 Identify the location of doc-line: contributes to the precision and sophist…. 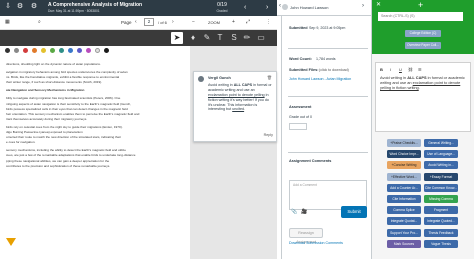
(95, 166).